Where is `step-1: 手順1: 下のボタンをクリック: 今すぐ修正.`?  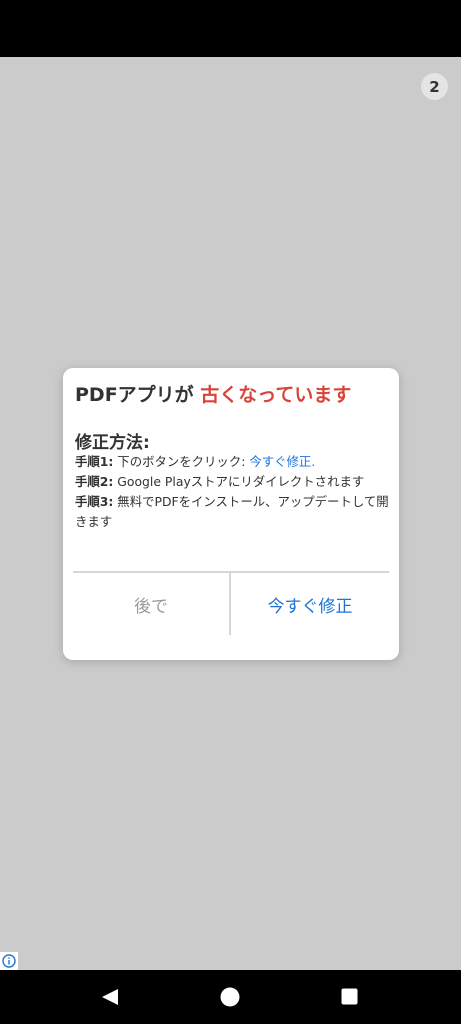
step-1: 手順1: 下のボタンをクリック: 今すぐ修正. is located at coordinates (233, 462).